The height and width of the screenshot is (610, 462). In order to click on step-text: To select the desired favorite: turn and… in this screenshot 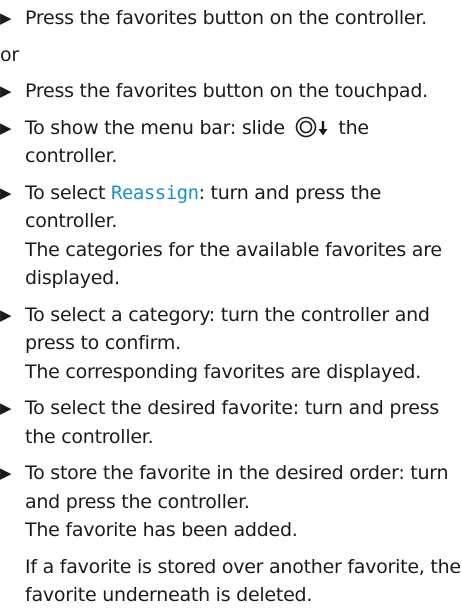, I will do `click(232, 422)`.